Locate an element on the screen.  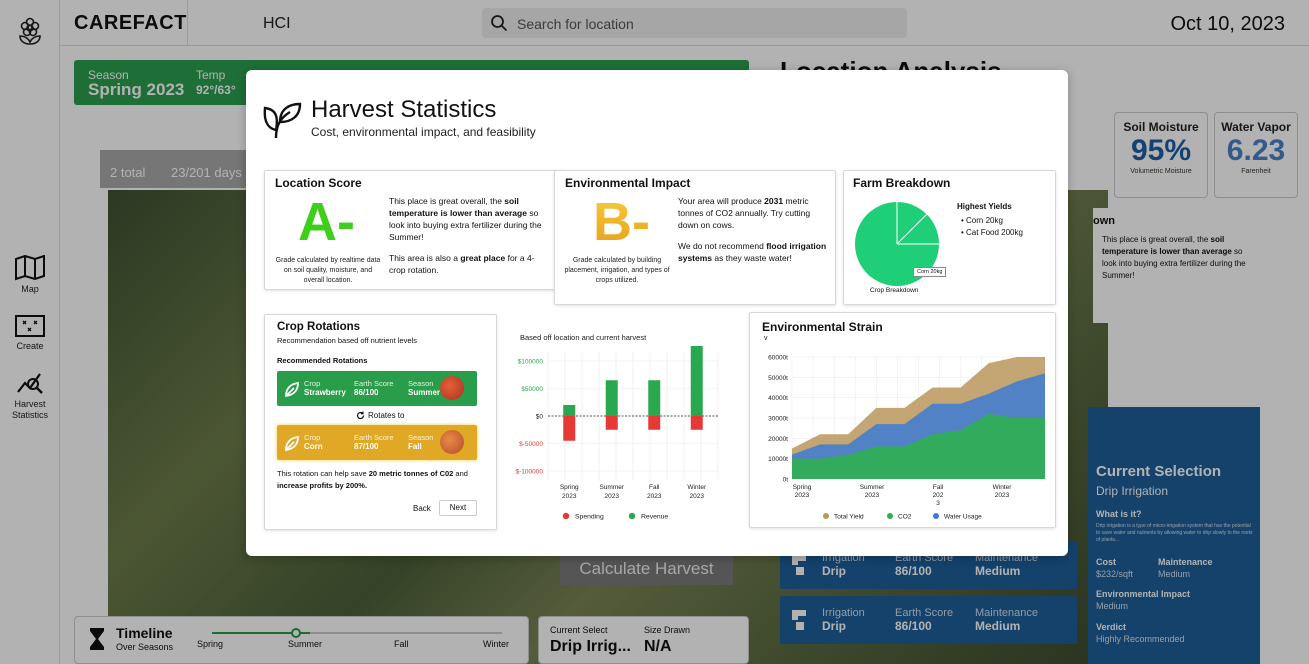
y-tick-label: $-50000 is located at coordinates (531, 444).